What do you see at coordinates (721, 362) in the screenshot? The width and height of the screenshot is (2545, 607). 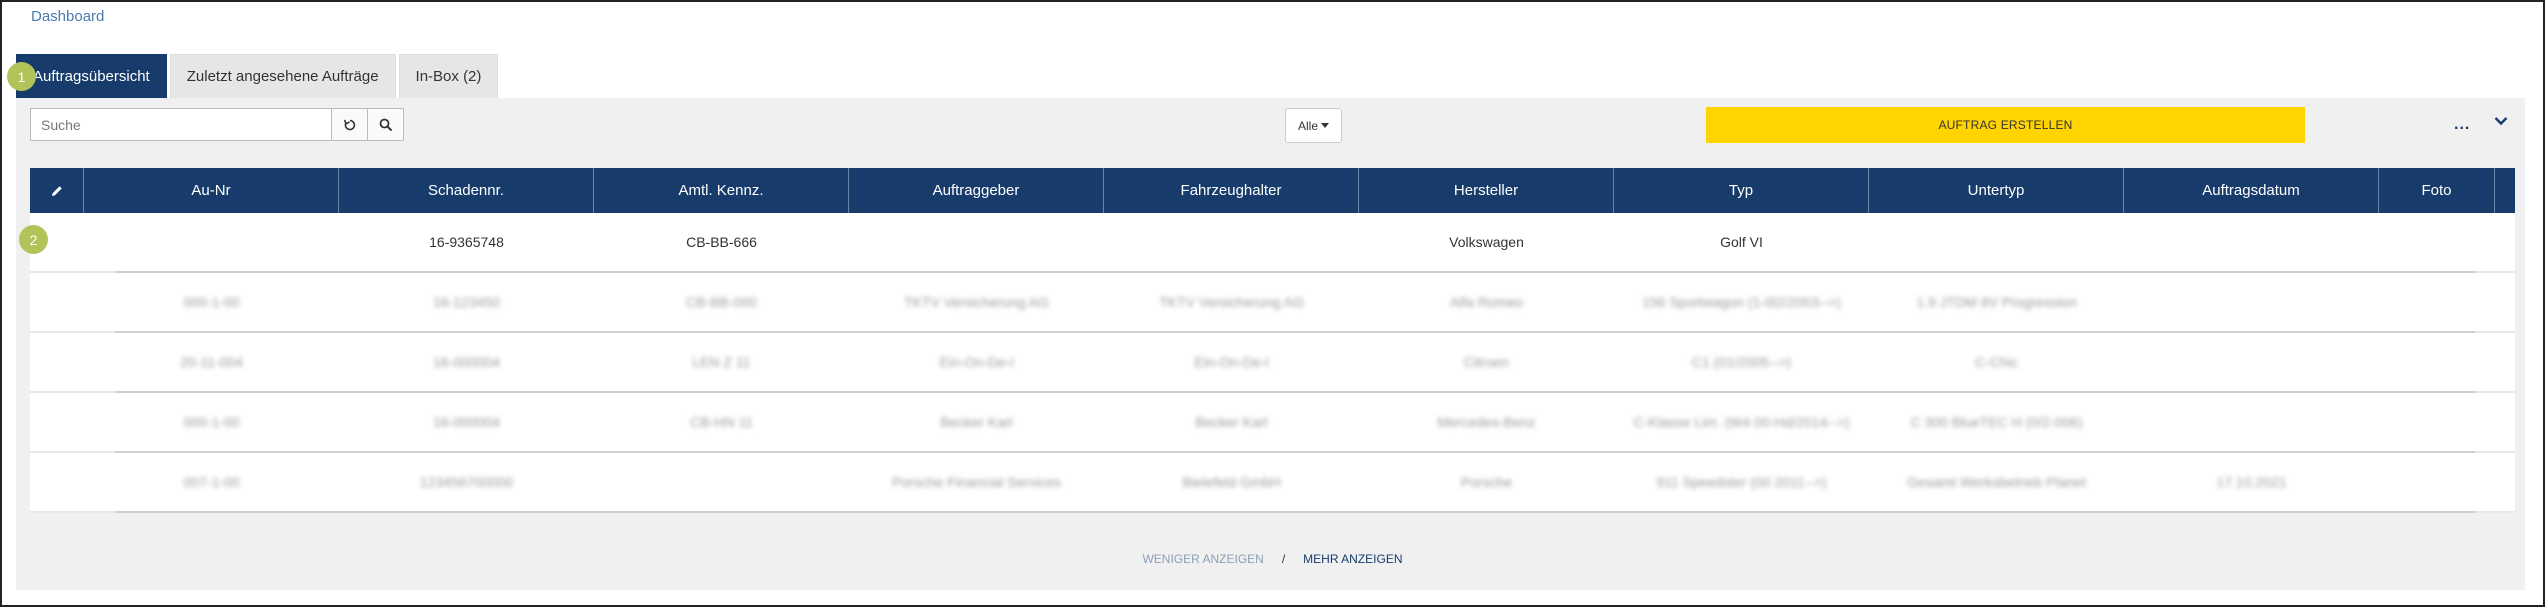 I see `cell-kennz: LEN Z 11` at bounding box center [721, 362].